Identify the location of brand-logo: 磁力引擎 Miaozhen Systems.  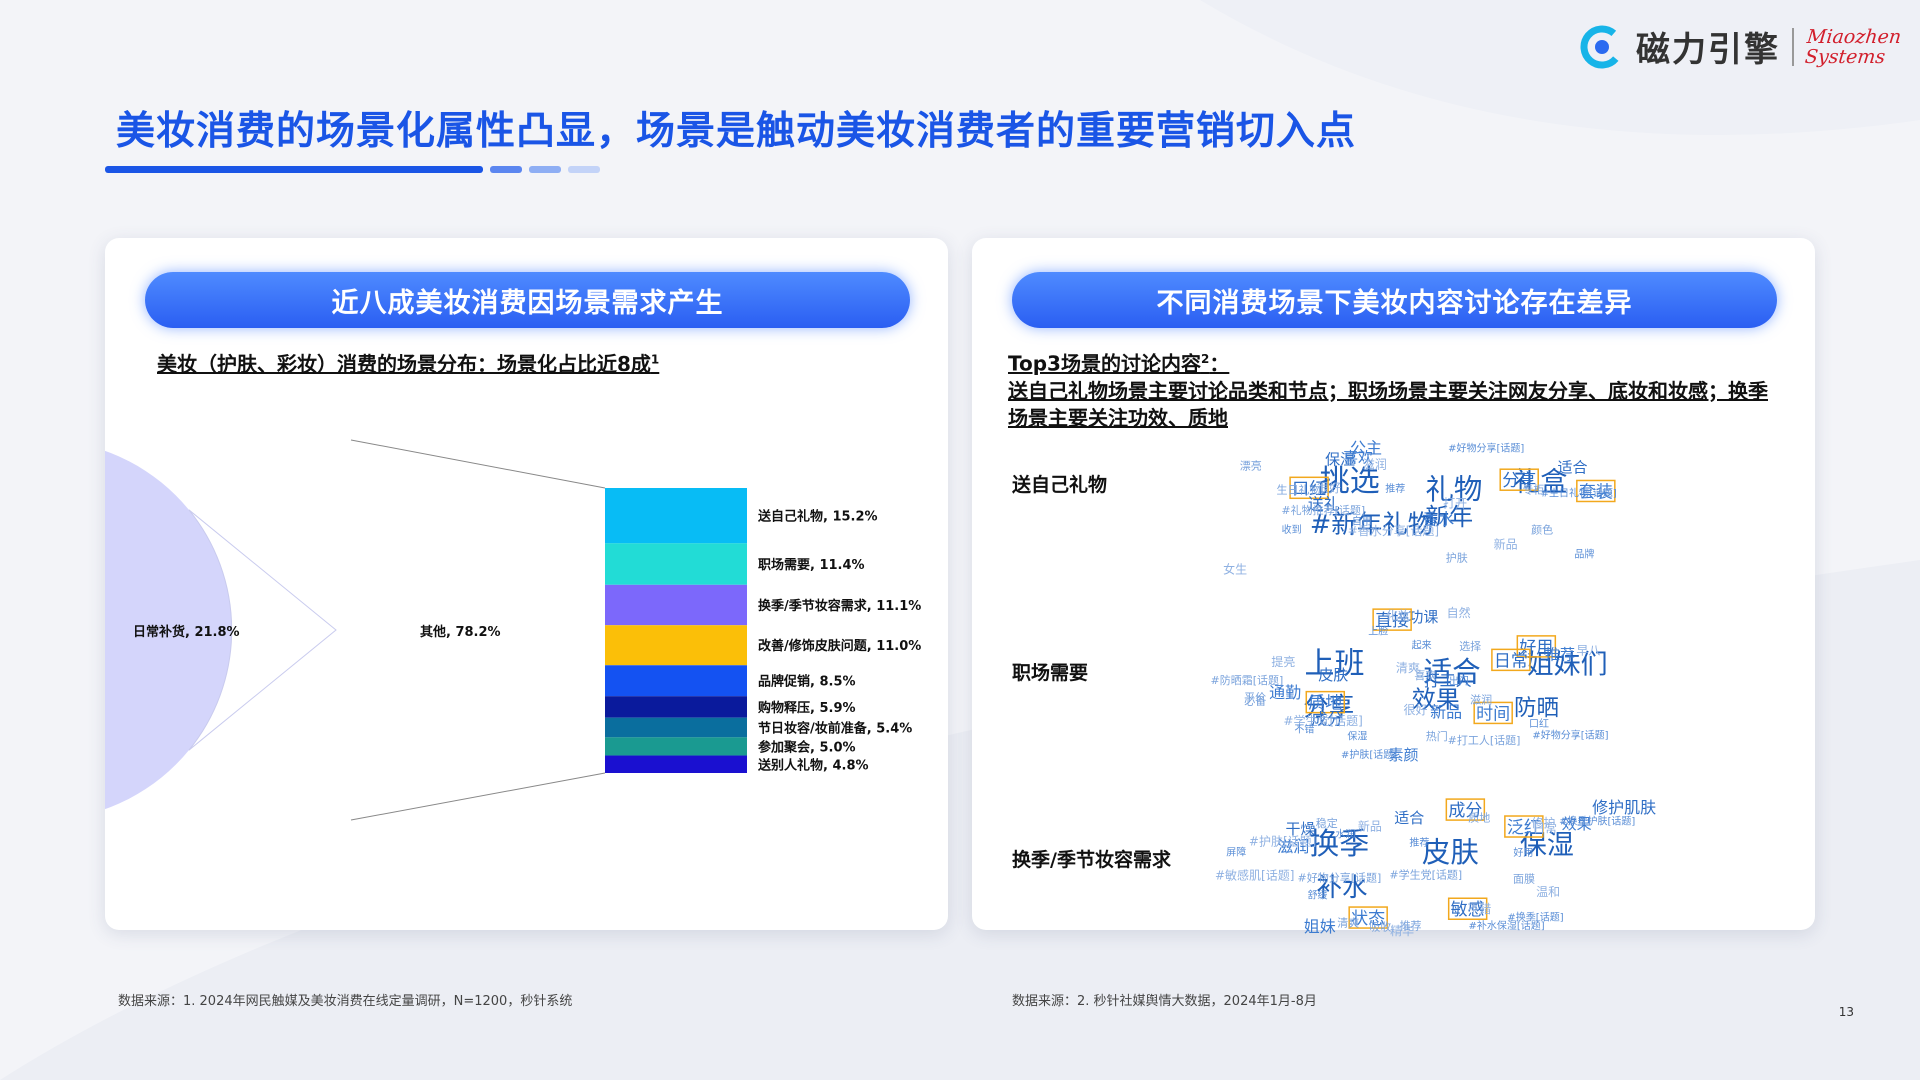
(1740, 46).